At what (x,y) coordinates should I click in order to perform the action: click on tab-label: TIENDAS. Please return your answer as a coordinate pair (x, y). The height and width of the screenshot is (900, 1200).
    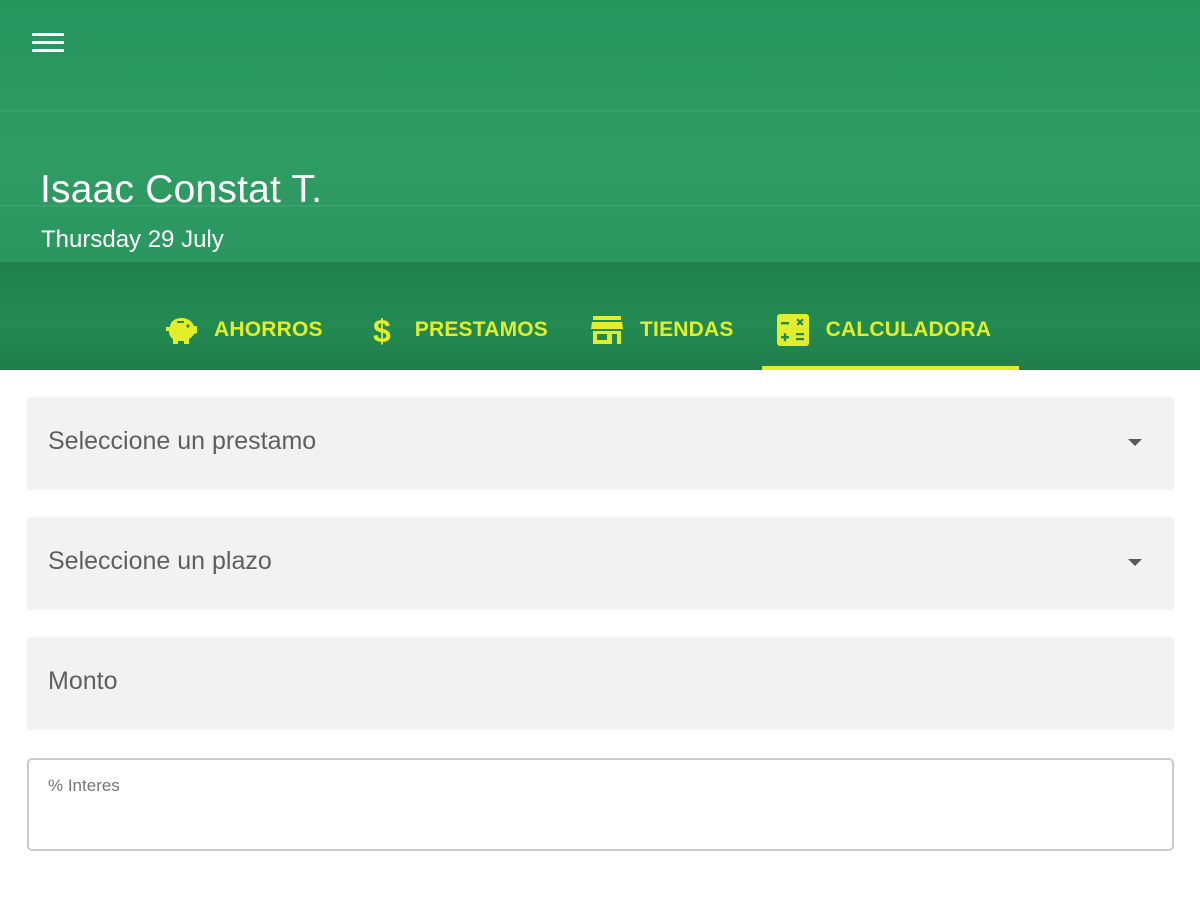
    Looking at the image, I should click on (687, 329).